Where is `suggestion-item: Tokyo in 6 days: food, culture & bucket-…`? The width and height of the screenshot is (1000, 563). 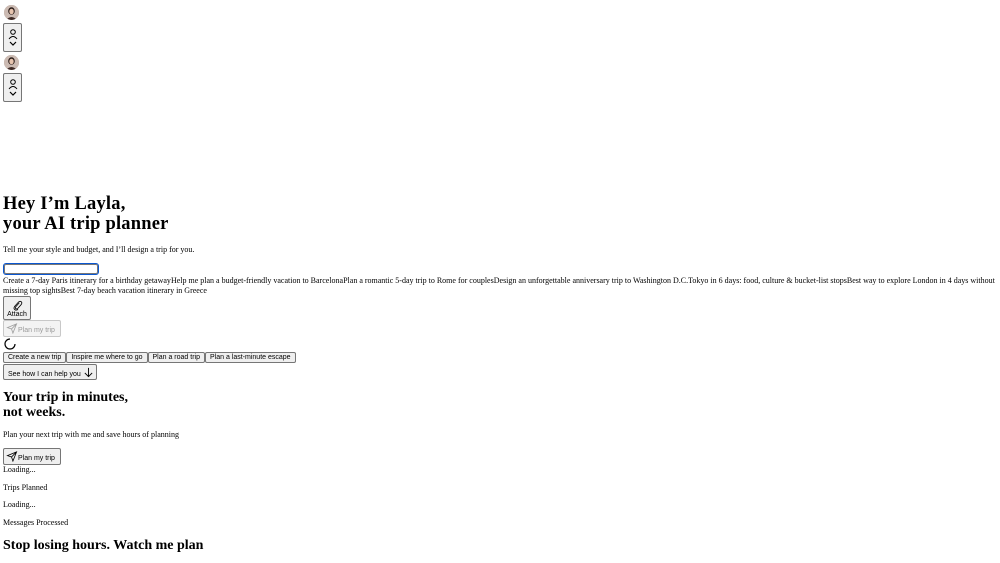 suggestion-item: Tokyo in 6 days: food, culture & bucket-… is located at coordinates (767, 280).